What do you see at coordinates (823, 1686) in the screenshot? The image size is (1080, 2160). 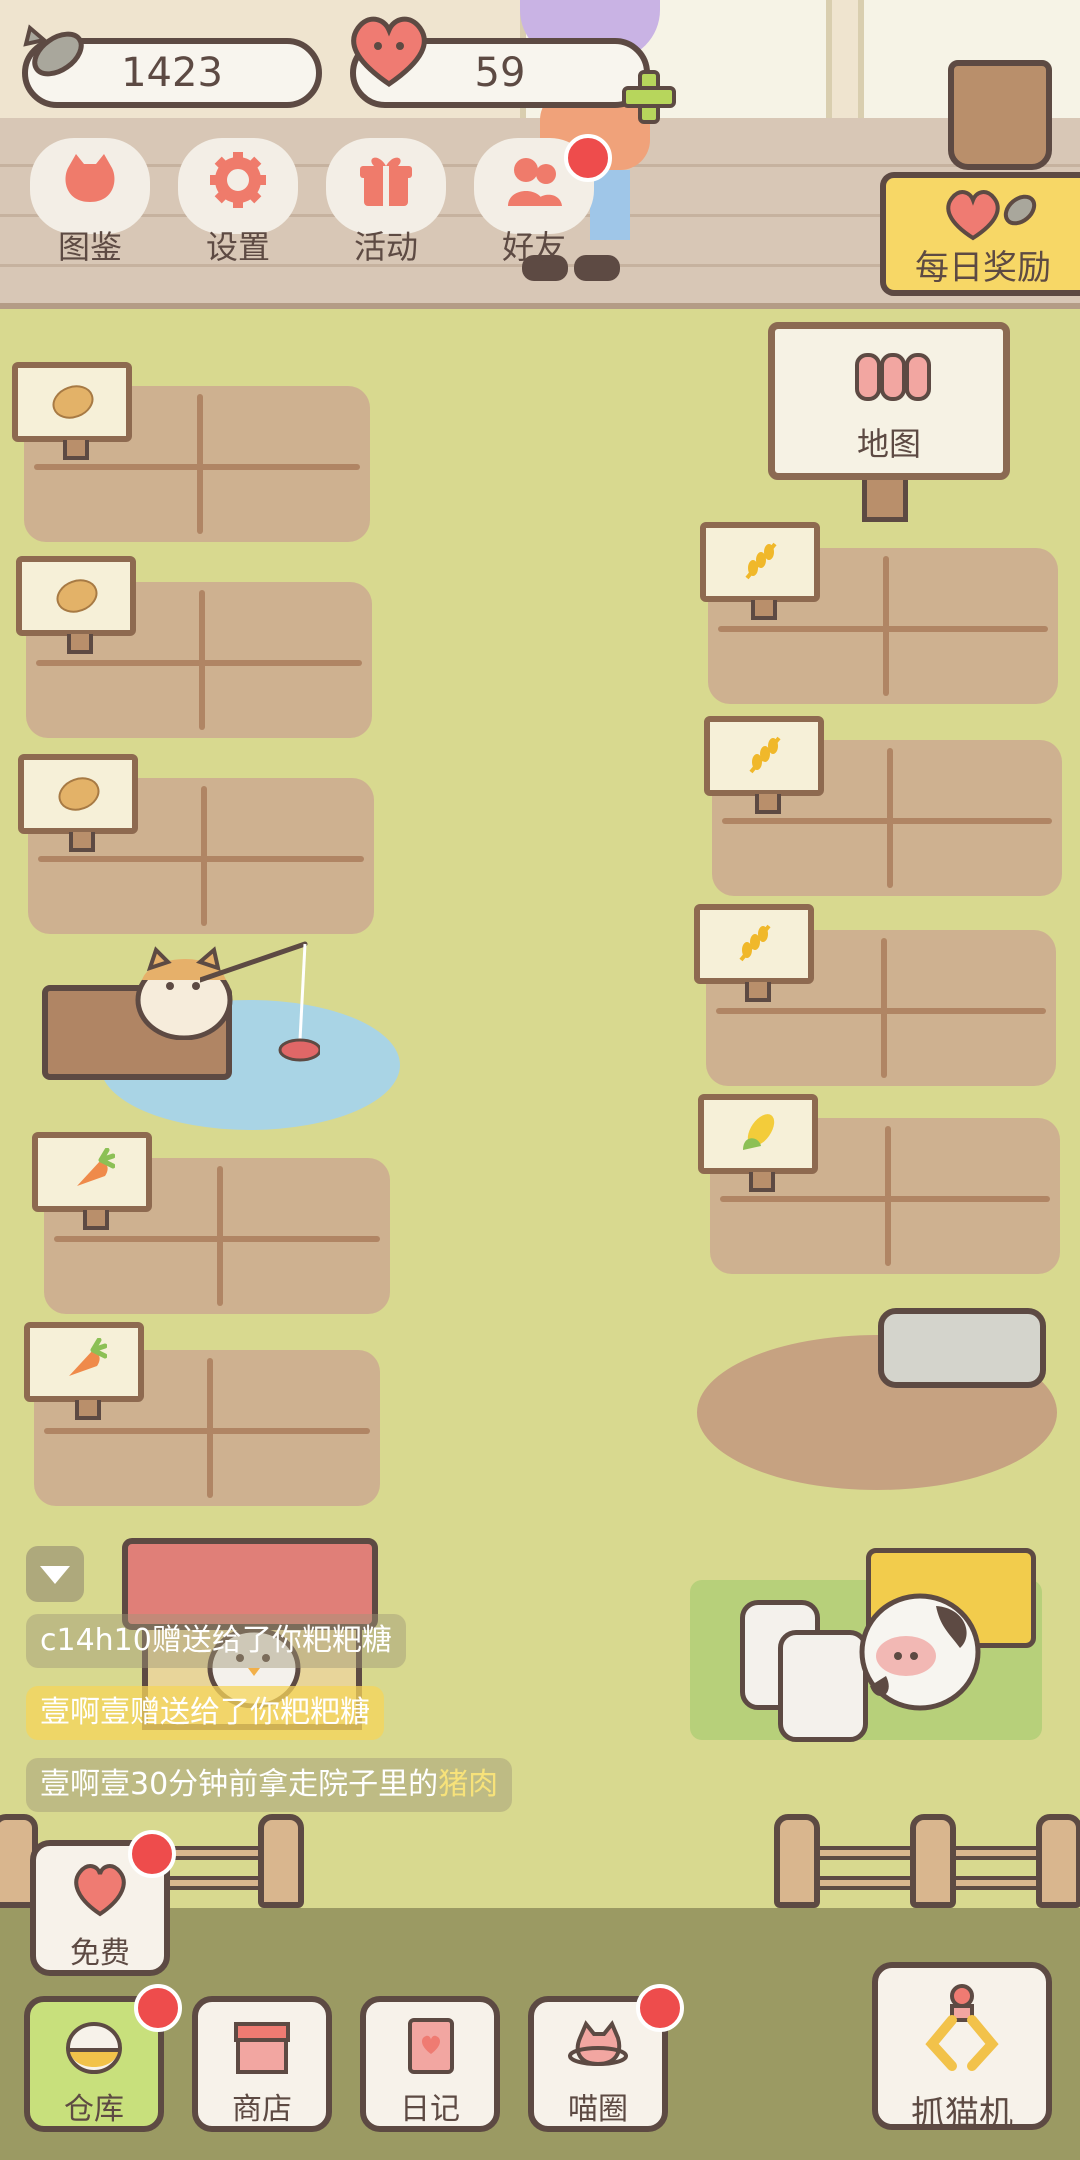 I see `milk-can` at bounding box center [823, 1686].